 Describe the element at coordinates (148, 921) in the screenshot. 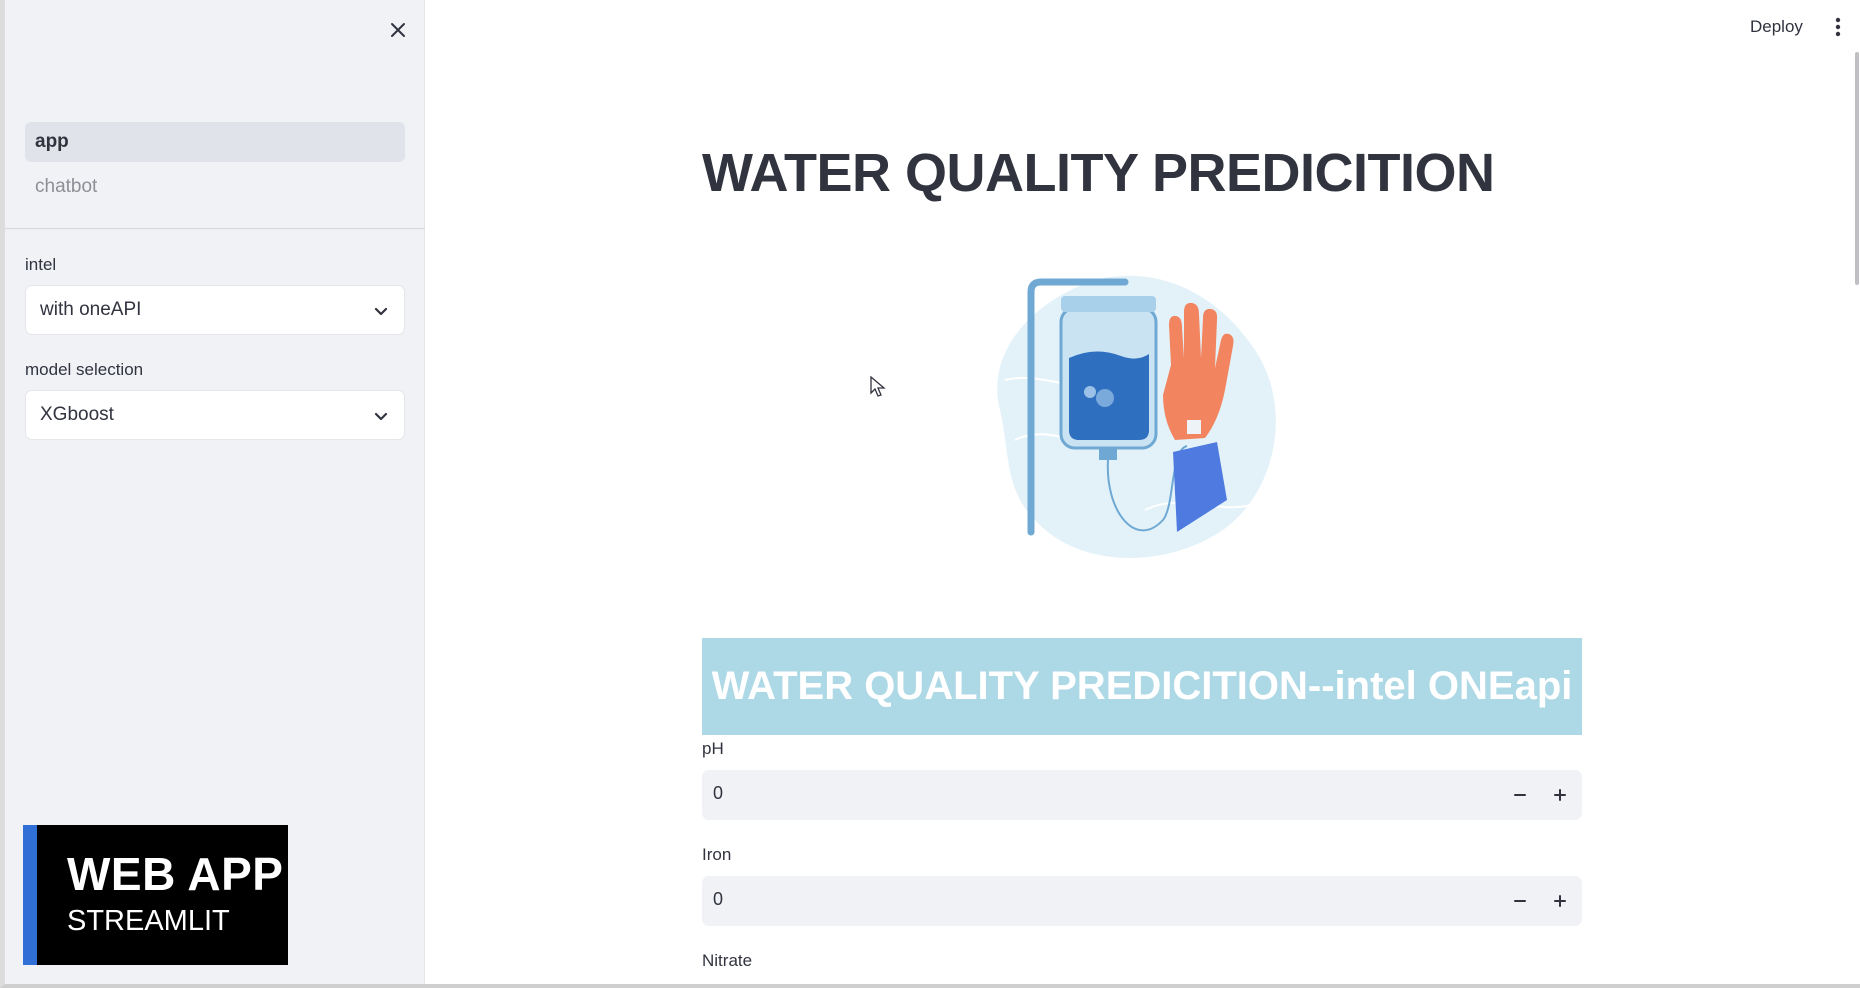

I see `banner-subtitle: STREAMLIT` at that location.